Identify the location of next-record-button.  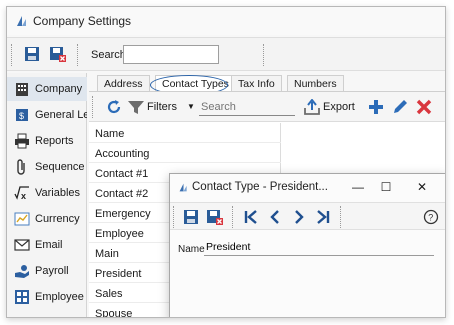
(299, 217).